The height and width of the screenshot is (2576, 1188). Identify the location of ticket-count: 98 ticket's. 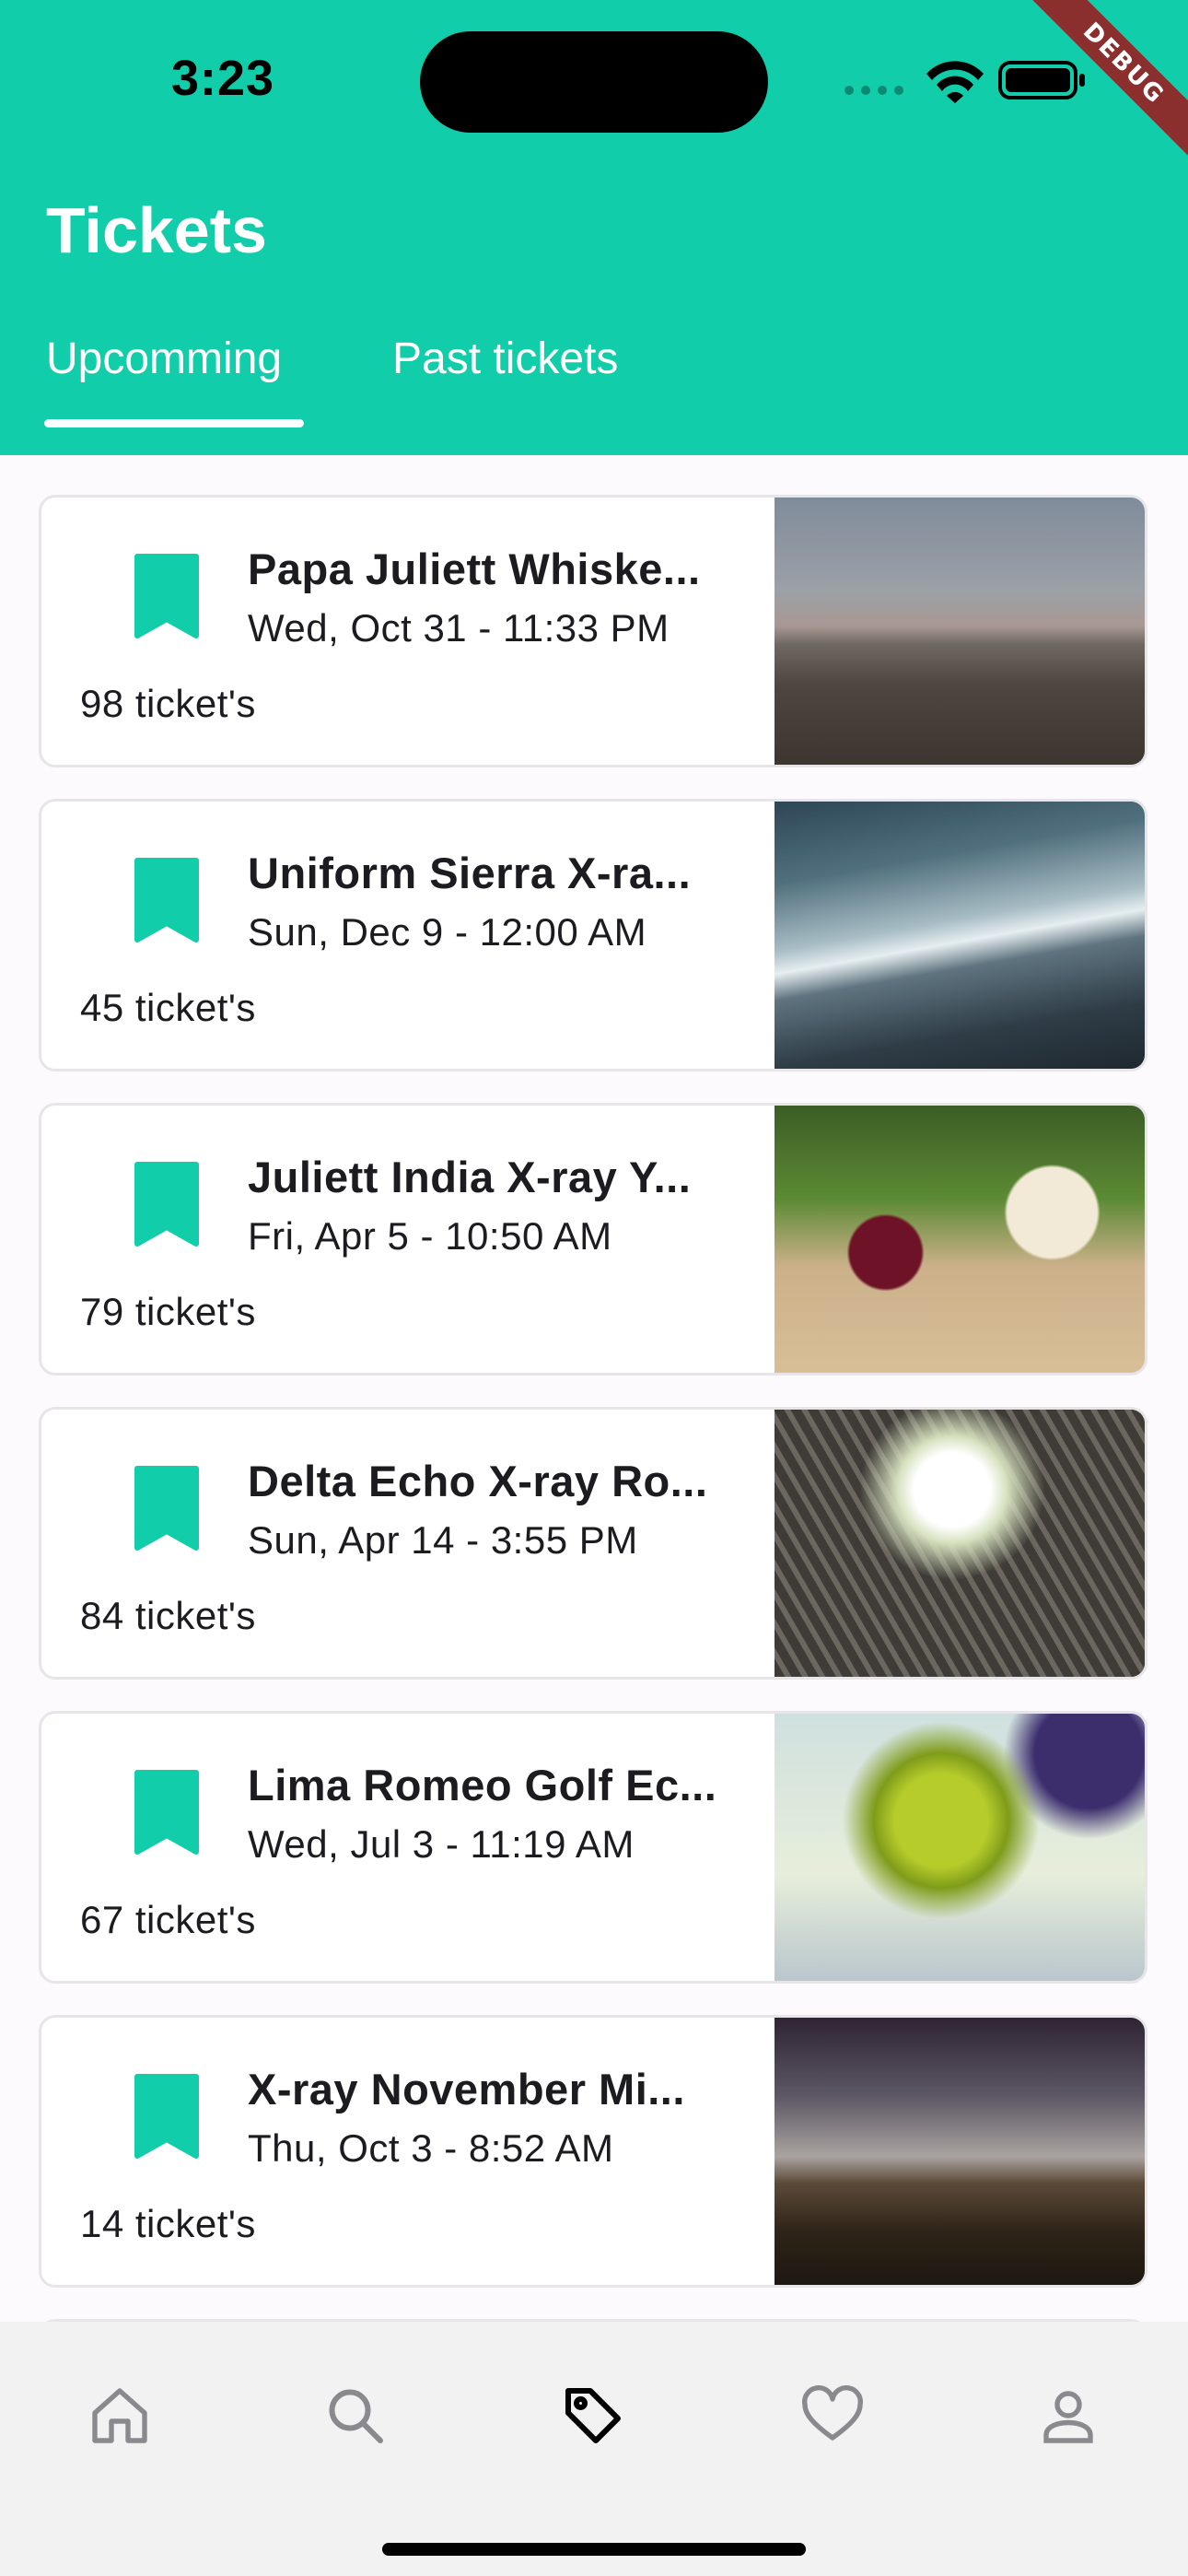
(168, 703).